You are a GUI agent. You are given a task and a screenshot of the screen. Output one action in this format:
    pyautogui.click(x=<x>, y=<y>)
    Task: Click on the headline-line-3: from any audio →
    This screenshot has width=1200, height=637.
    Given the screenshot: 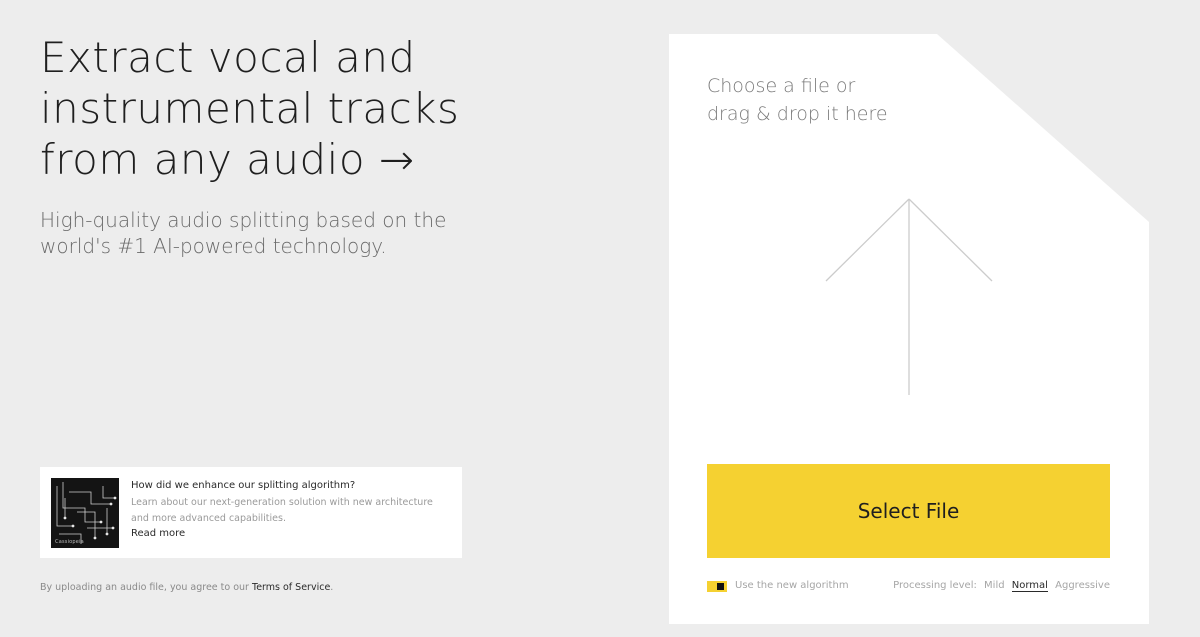 What is the action you would take?
    pyautogui.click(x=227, y=159)
    